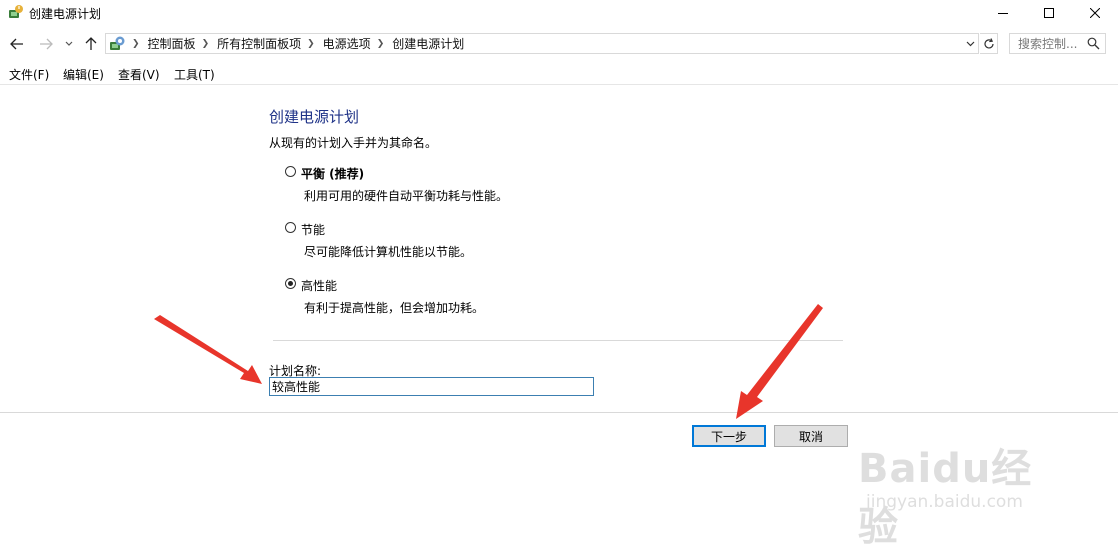 Image resolution: width=1118 pixels, height=552 pixels. Describe the element at coordinates (559, 74) in the screenshot. I see `menu-bar: 文件(F) 编辑(E) 查看(V) 工具(T)` at that location.